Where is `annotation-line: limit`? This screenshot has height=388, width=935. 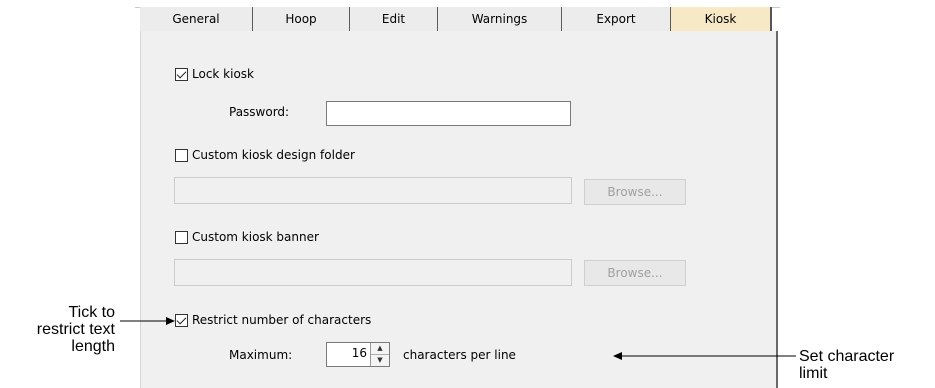 annotation-line: limit is located at coordinates (813, 373).